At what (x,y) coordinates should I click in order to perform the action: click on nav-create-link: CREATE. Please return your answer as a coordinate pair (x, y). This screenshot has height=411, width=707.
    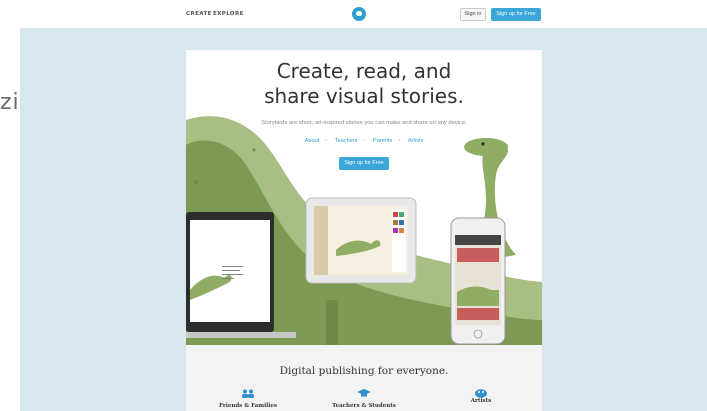
    Looking at the image, I should click on (199, 14).